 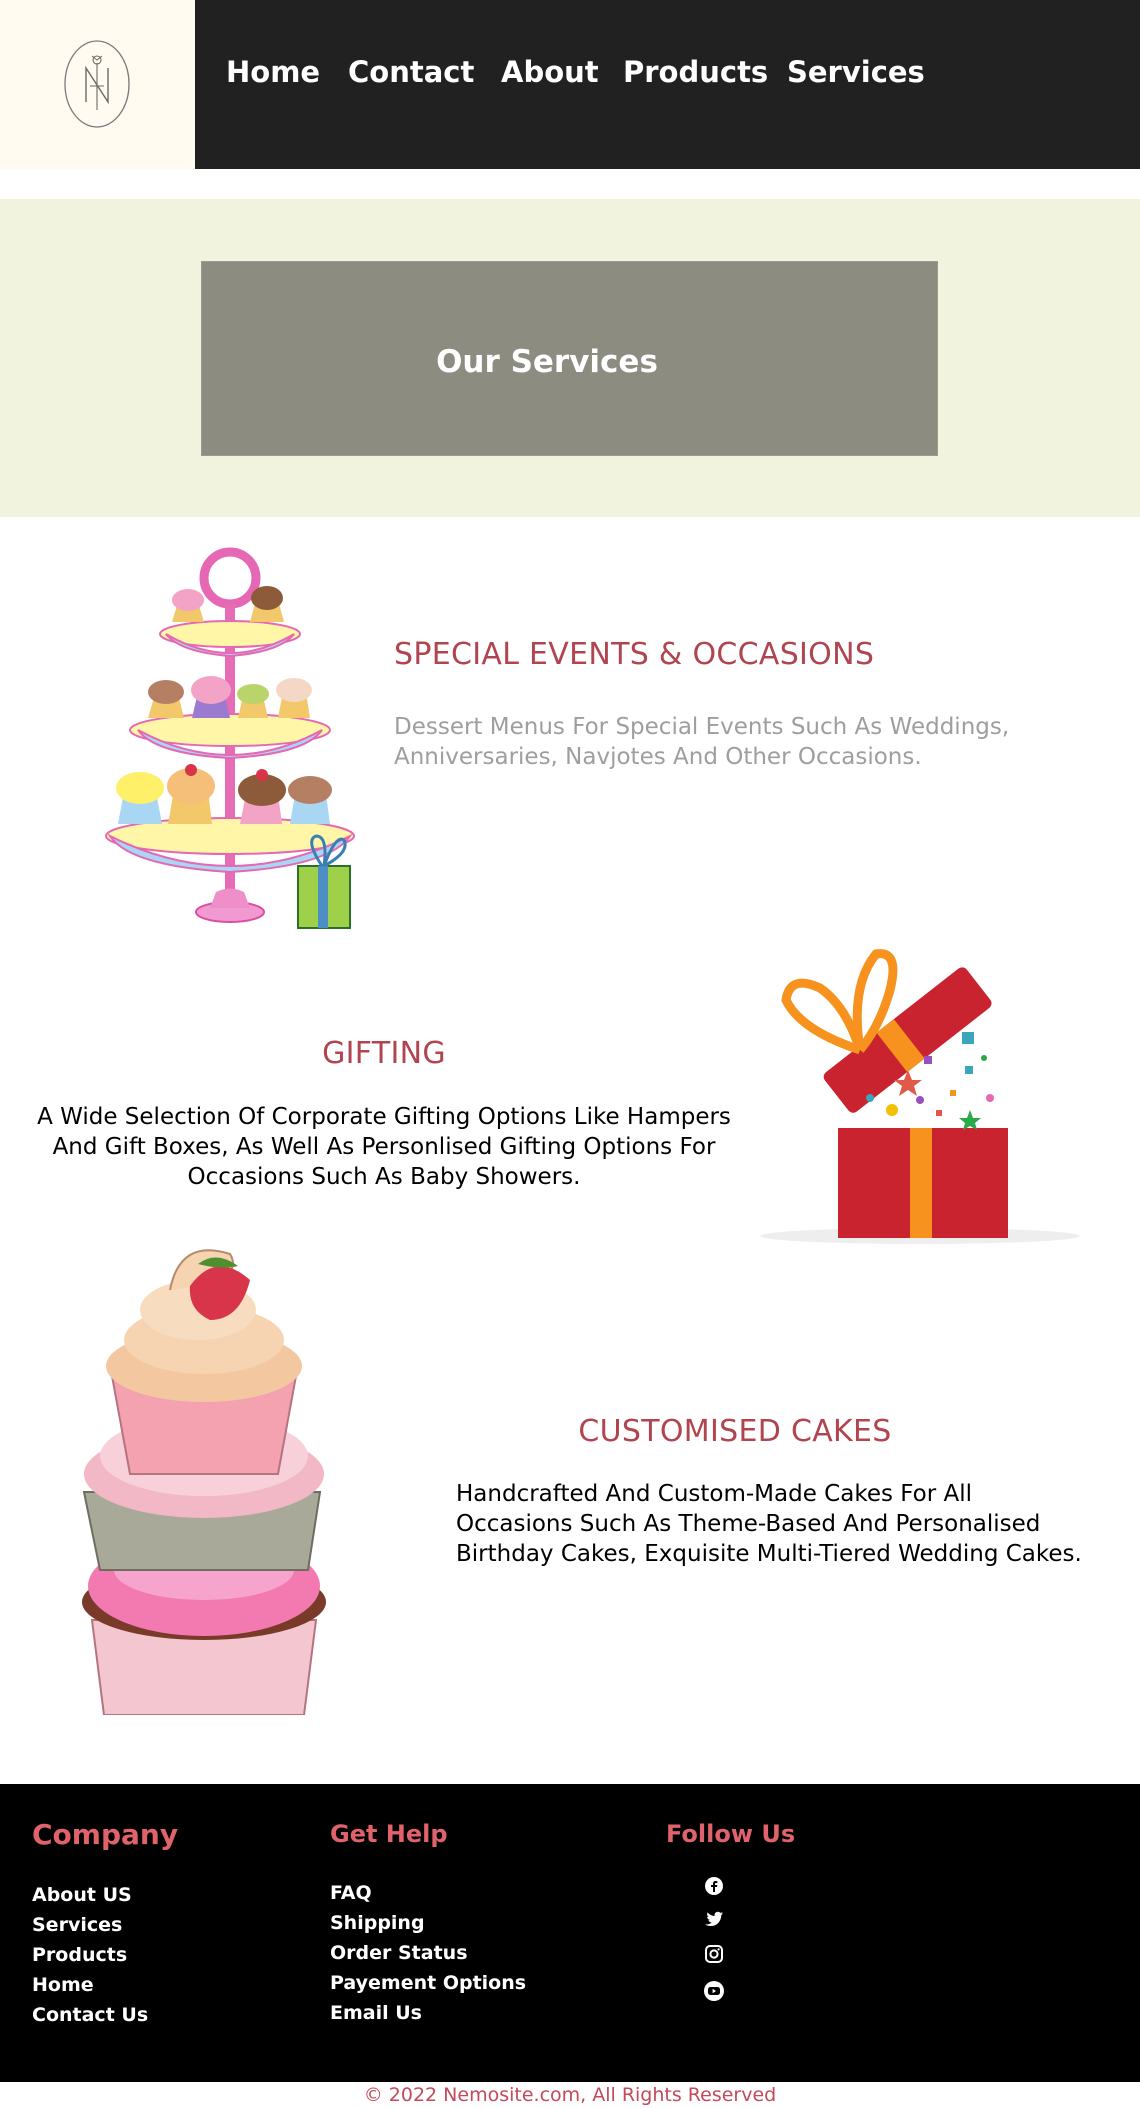 I want to click on footer-link-payment-options: Payement Options, so click(x=428, y=1983).